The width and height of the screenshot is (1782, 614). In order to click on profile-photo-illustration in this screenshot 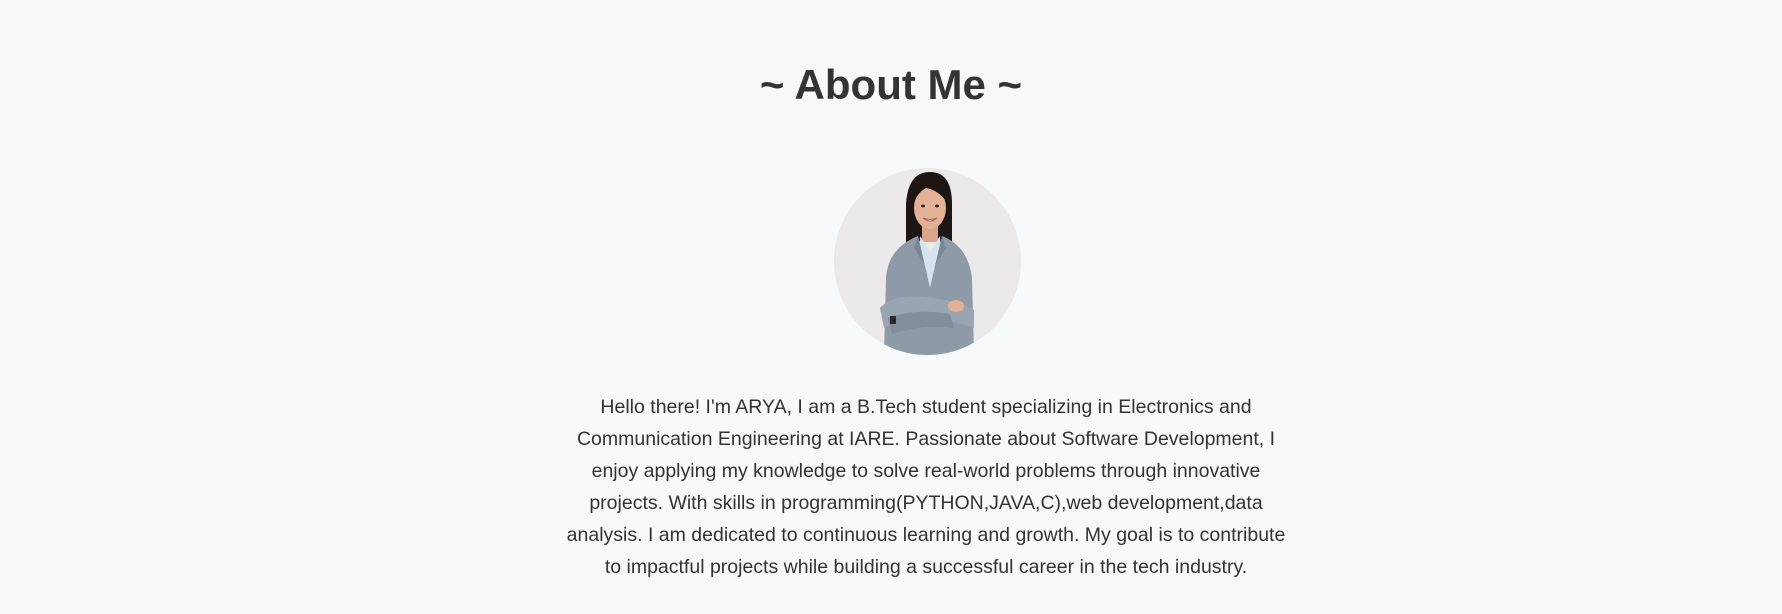, I will do `click(927, 261)`.